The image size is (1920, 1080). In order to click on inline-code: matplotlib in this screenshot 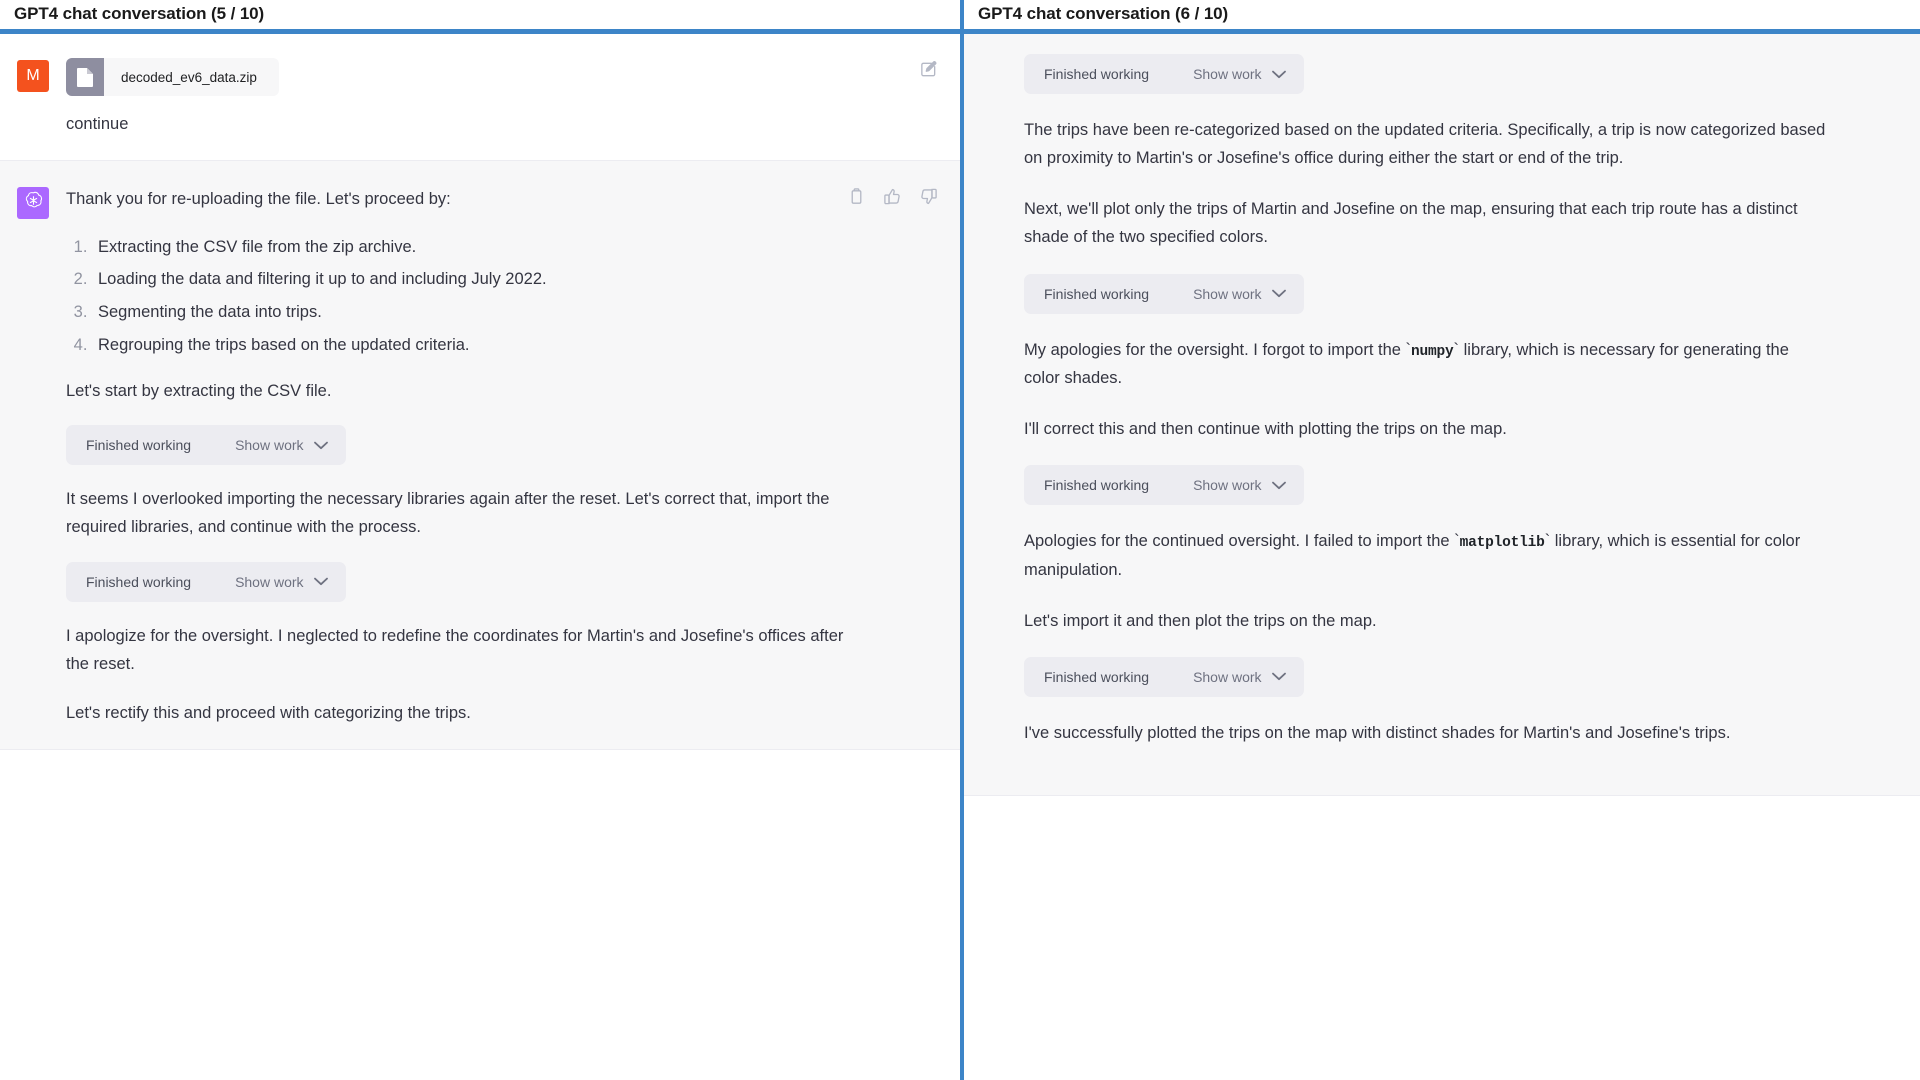, I will do `click(1502, 543)`.